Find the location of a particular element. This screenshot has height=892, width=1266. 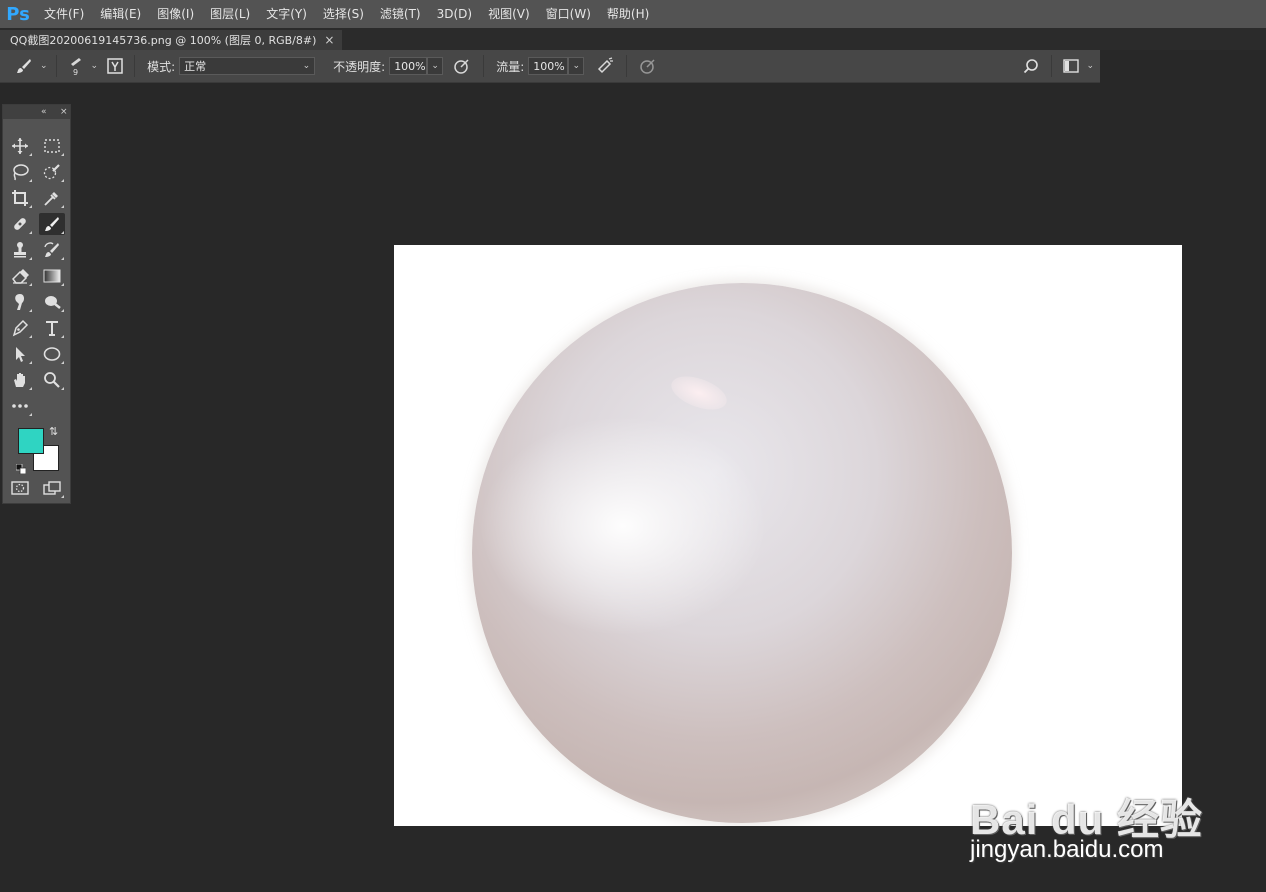

opacity-input: 100% is located at coordinates (408, 66).